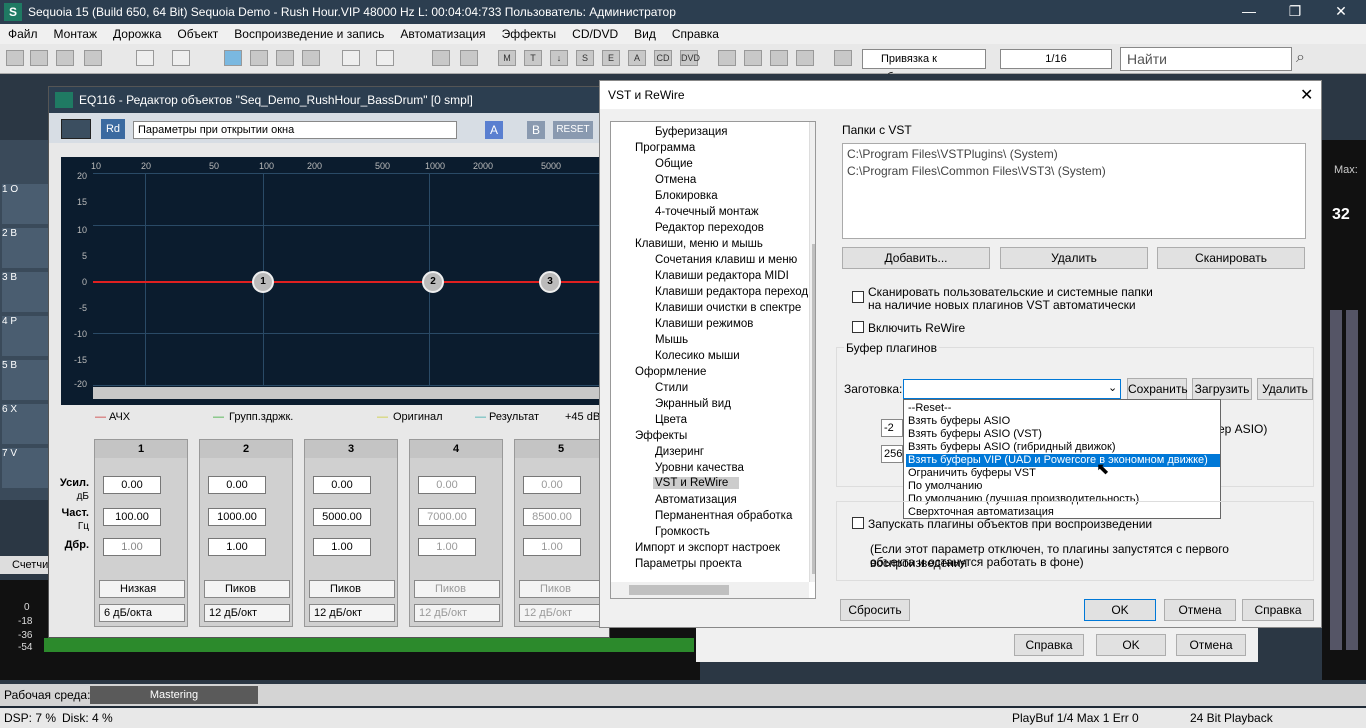  I want to click on band-slope-select: 6 дБ/окта, so click(142, 613).